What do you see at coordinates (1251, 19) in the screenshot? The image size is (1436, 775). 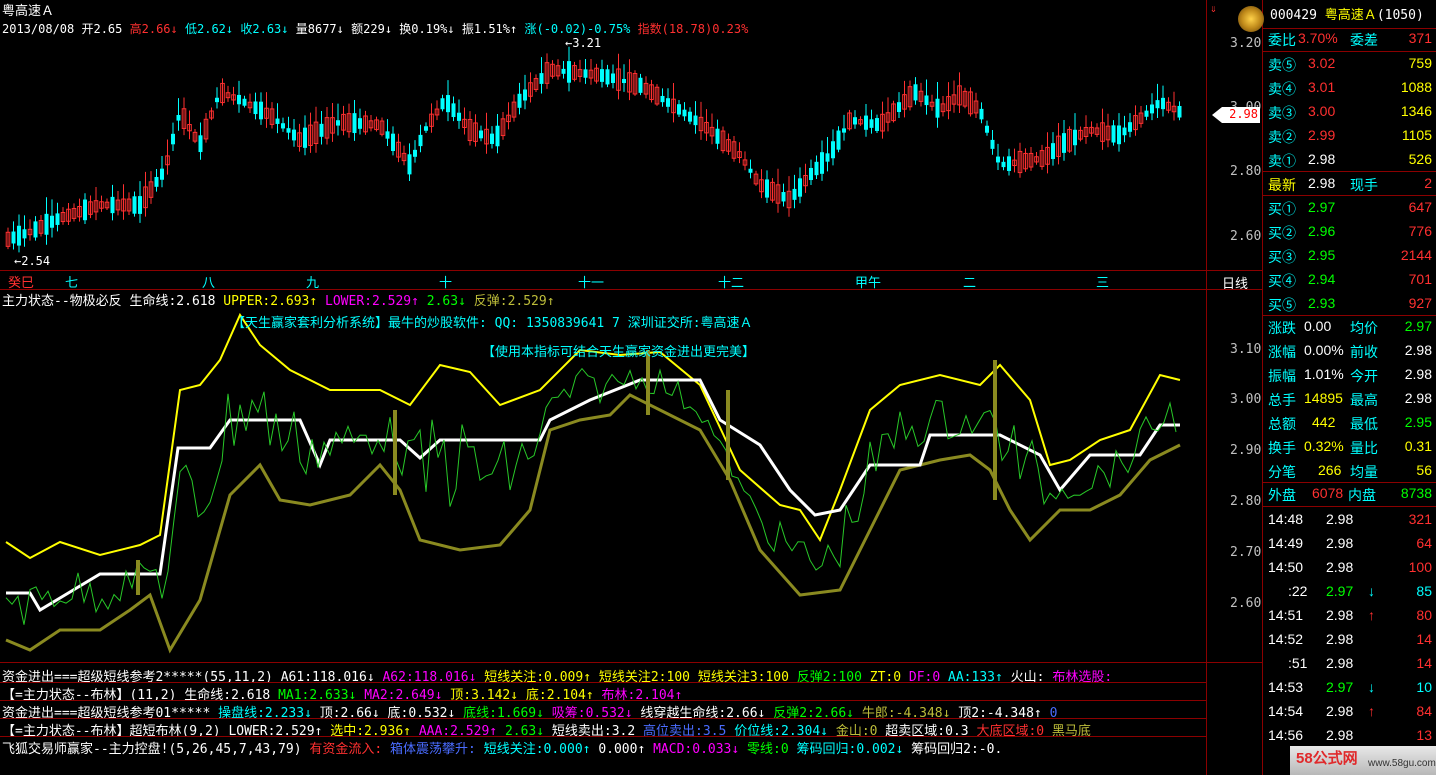 I see `logo-icon` at bounding box center [1251, 19].